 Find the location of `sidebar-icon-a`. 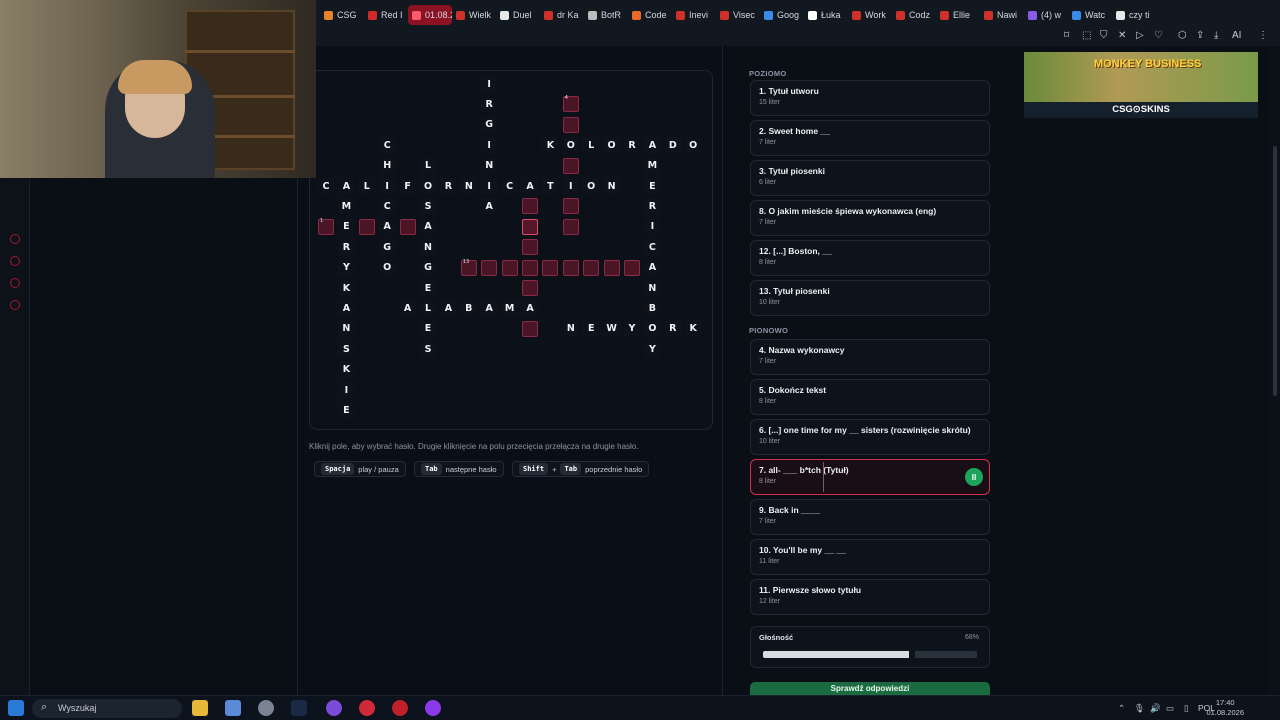

sidebar-icon-a is located at coordinates (15, 239).